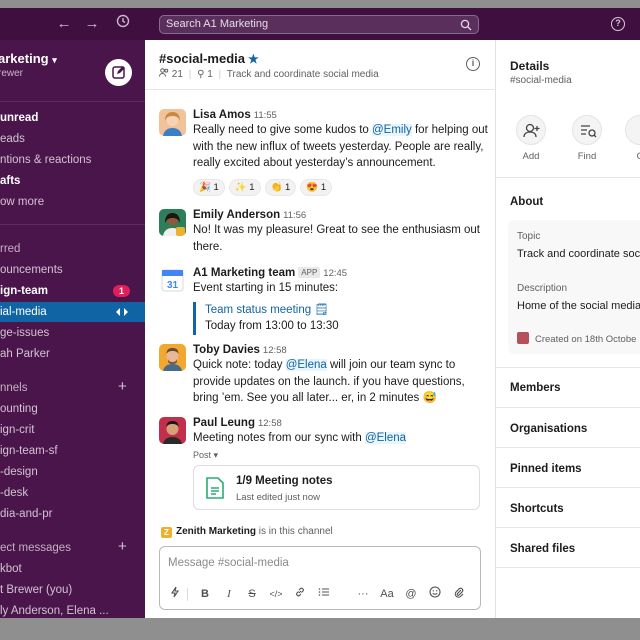  Describe the element at coordinates (324, 594) in the screenshot. I see `list-icon` at that location.